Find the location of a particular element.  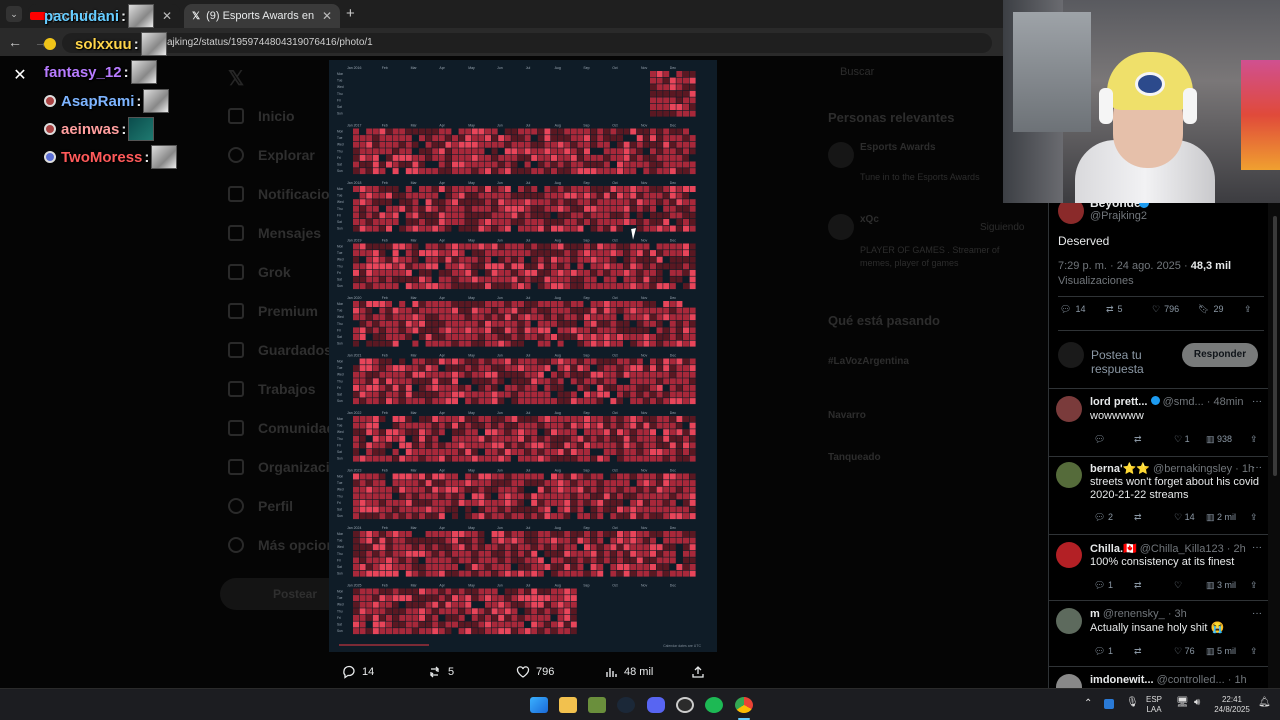

steam-icon is located at coordinates (626, 705).